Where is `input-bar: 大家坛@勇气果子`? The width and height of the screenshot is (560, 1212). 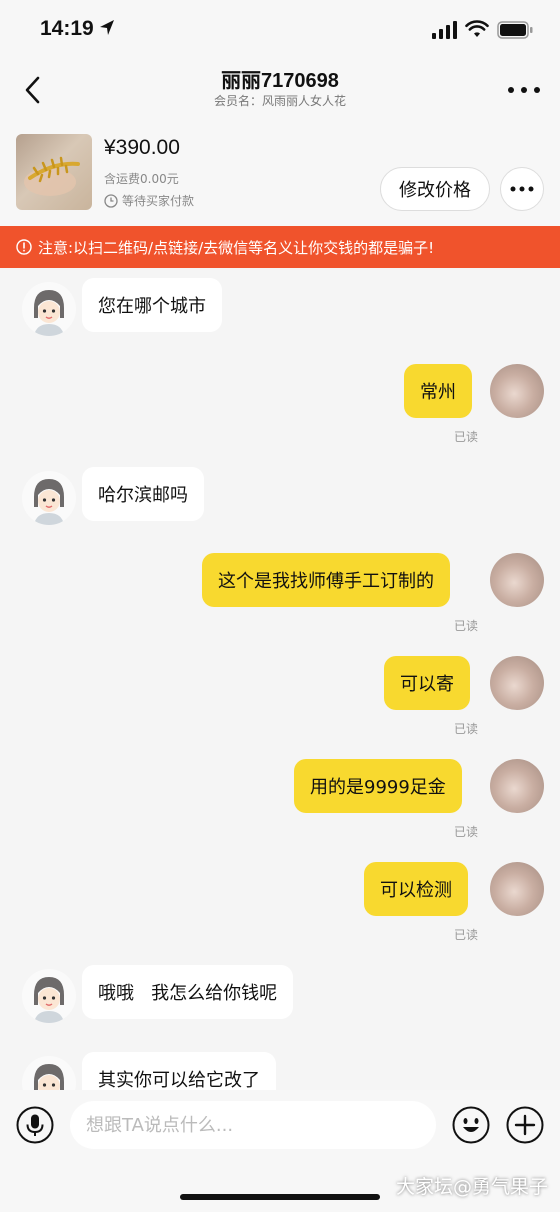 input-bar: 大家坛@勇气果子 is located at coordinates (280, 1151).